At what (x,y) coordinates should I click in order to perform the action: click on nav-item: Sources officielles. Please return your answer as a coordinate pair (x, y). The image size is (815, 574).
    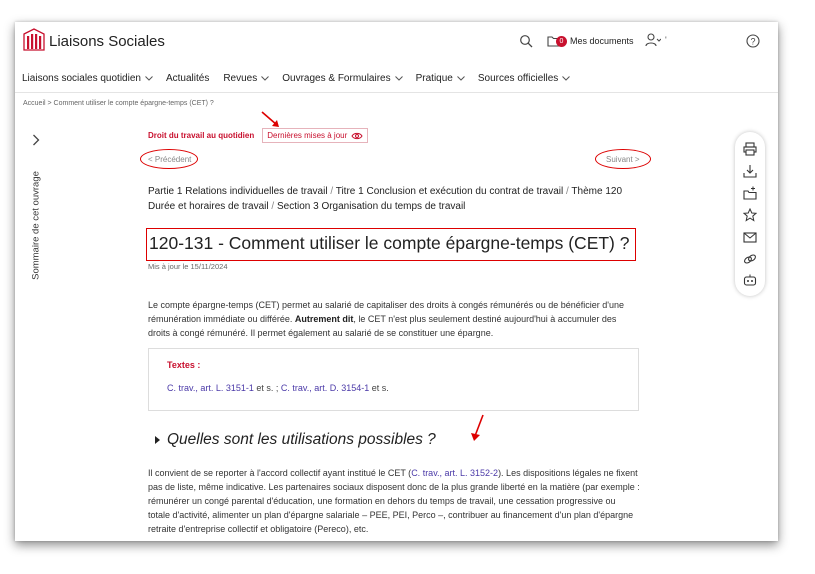
    Looking at the image, I should click on (527, 78).